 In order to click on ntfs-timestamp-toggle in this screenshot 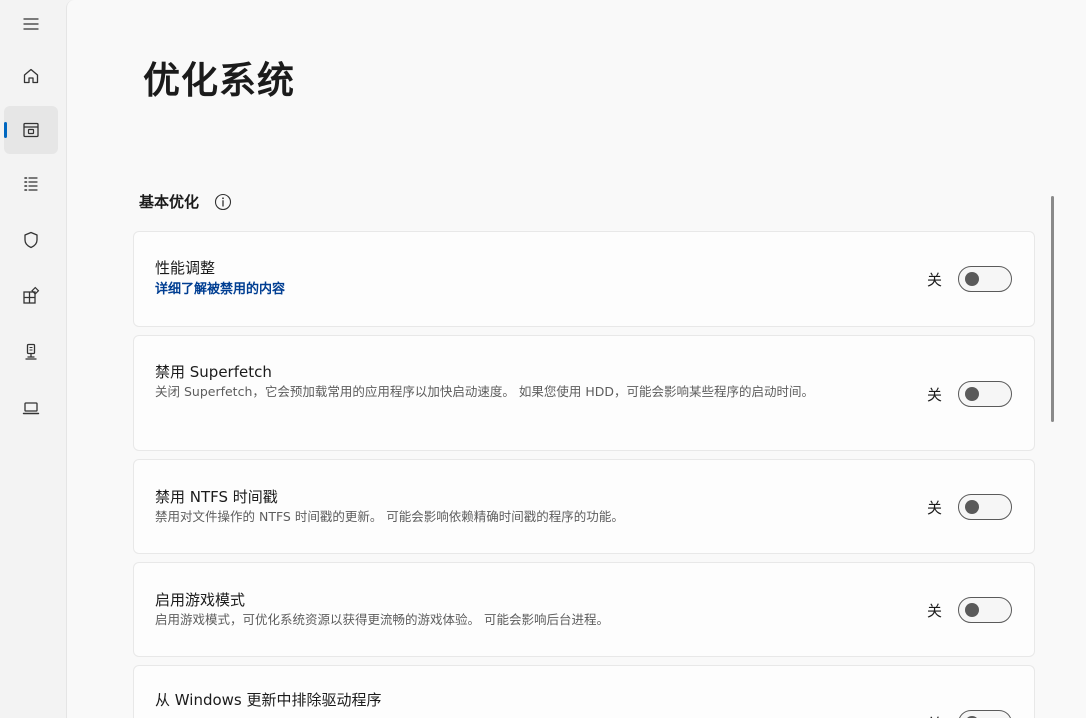, I will do `click(985, 507)`.